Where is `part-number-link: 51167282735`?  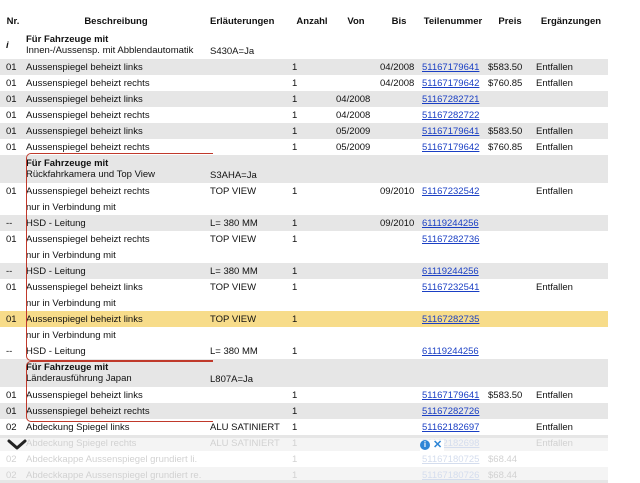 part-number-link: 51167282735 is located at coordinates (450, 319).